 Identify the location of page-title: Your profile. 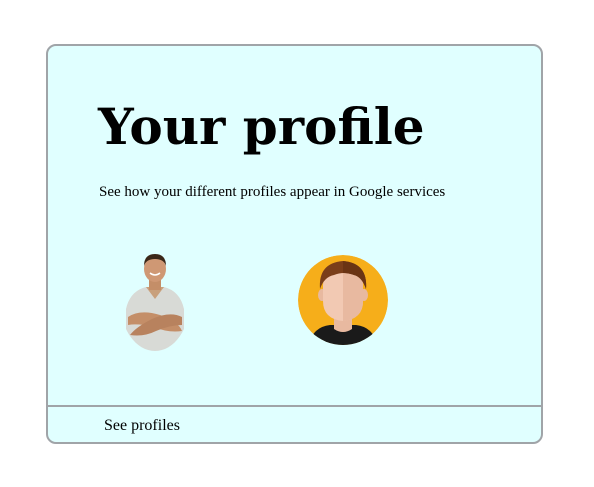
(261, 126).